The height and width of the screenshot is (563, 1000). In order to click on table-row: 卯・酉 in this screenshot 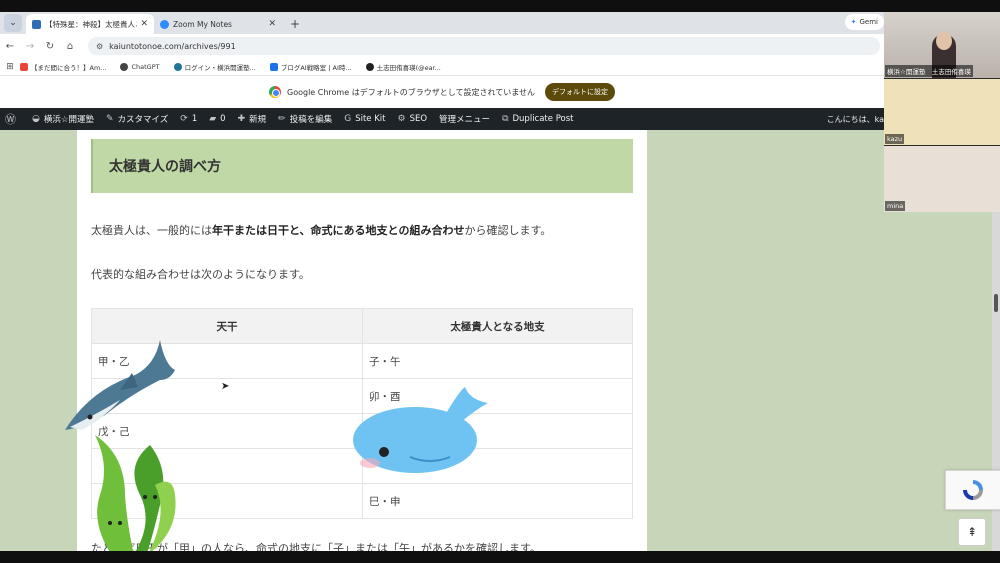, I will do `click(362, 396)`.